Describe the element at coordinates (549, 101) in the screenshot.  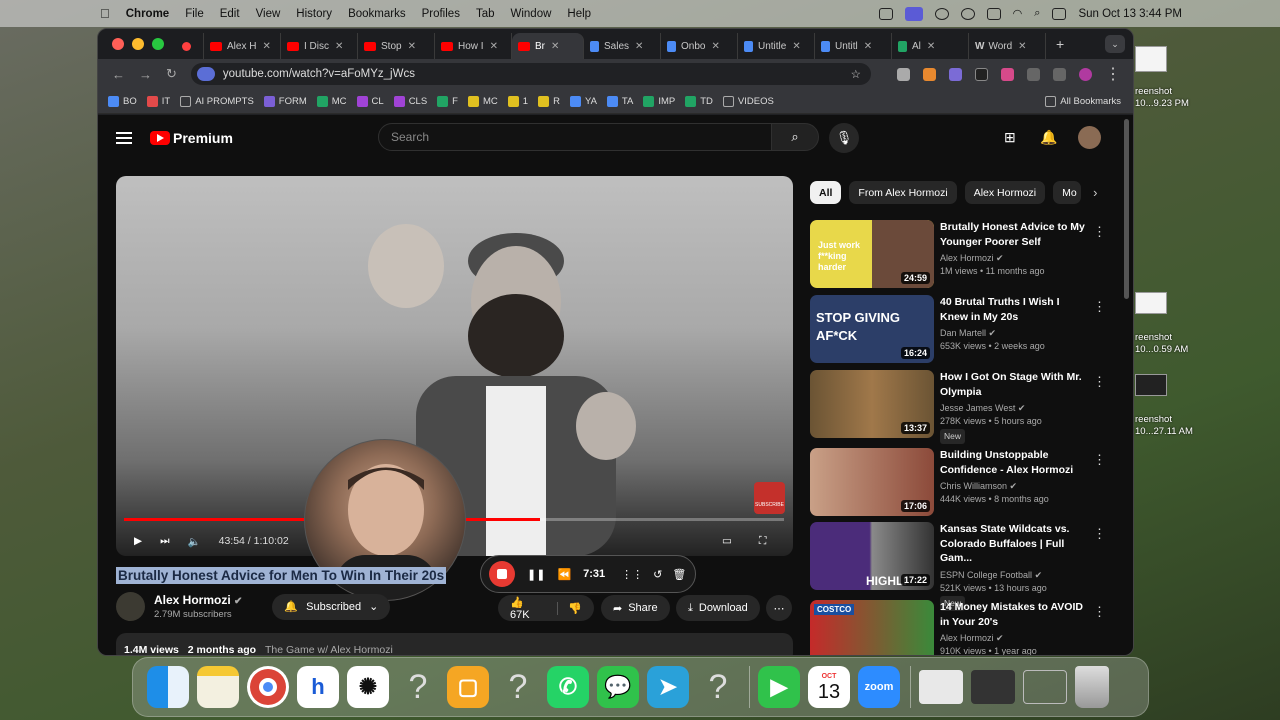
I see `bookmark-item: R` at that location.